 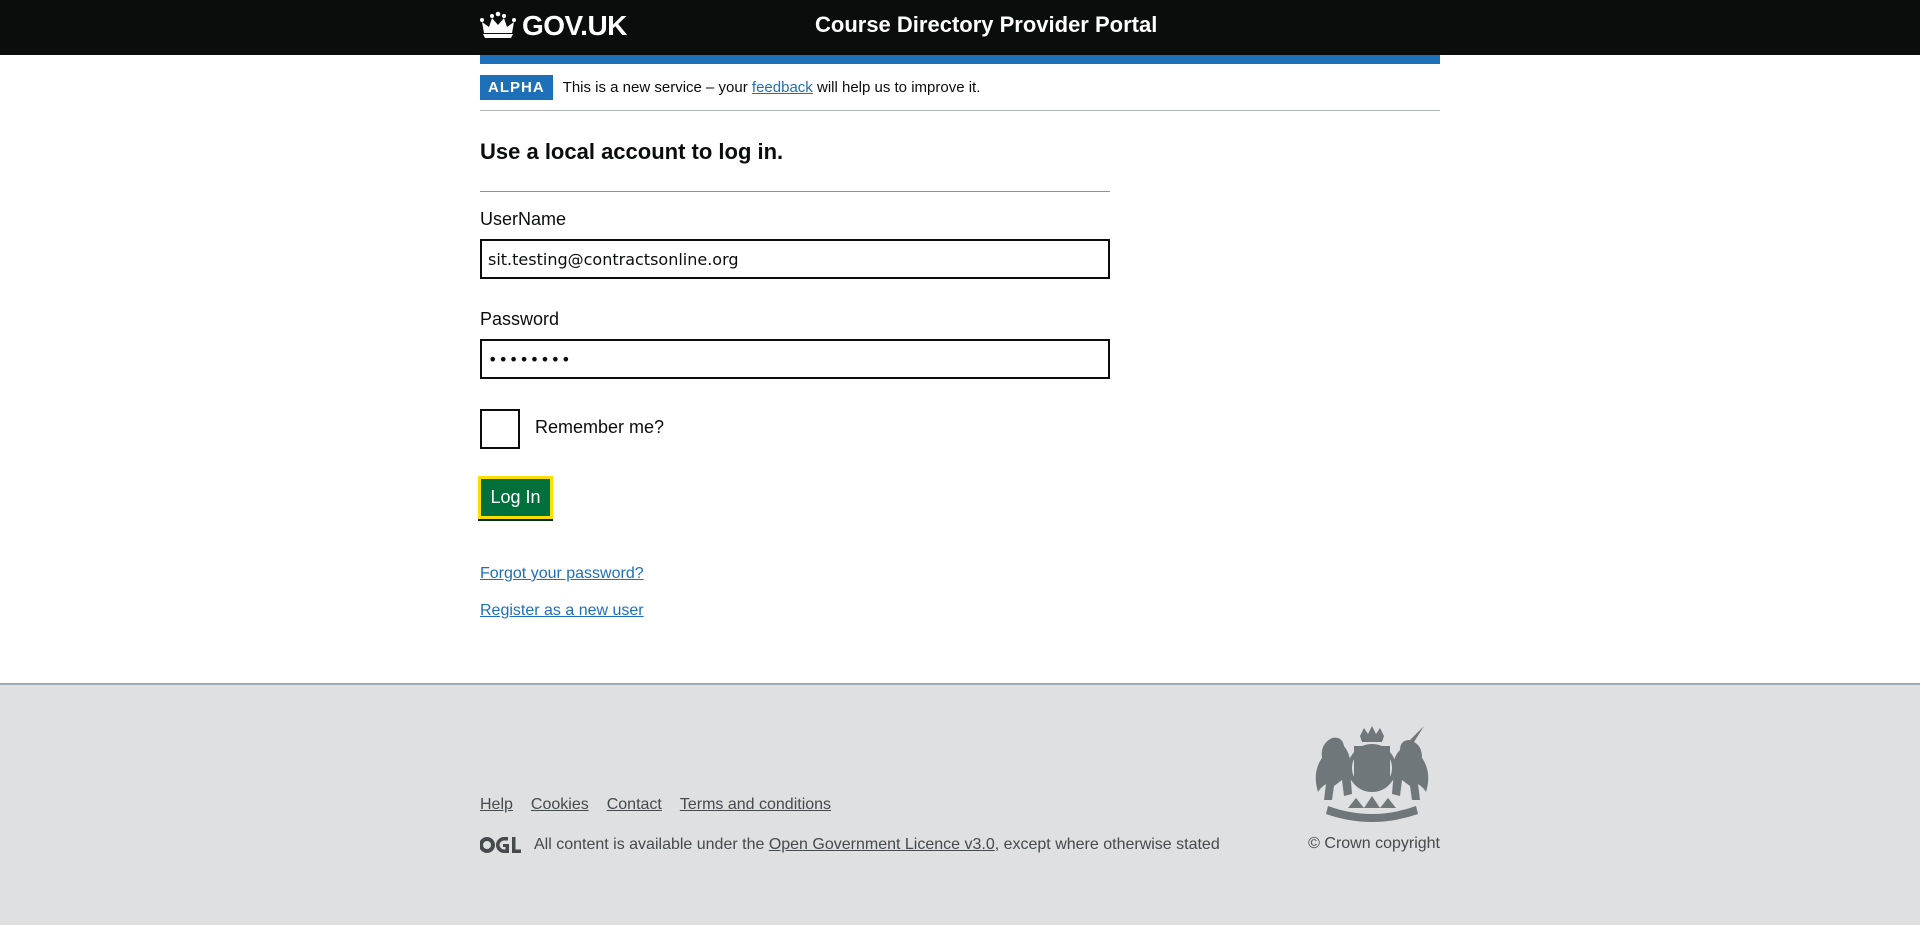 What do you see at coordinates (657, 87) in the screenshot?
I see `phase-text-before: This is a new service – your` at bounding box center [657, 87].